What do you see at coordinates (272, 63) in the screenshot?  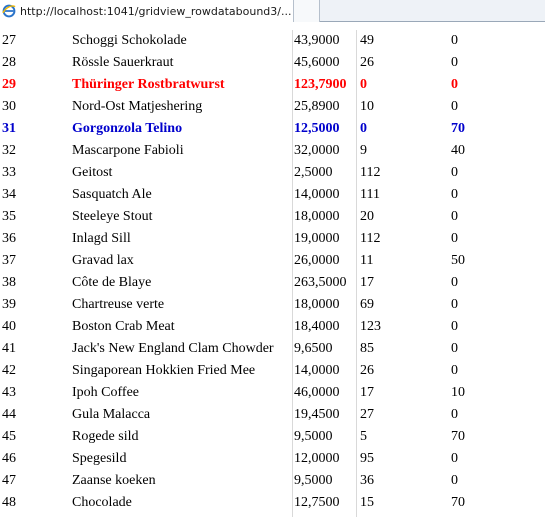 I see `table-row: 28 Rössle Sauerkraut 45,6000 26 0` at bounding box center [272, 63].